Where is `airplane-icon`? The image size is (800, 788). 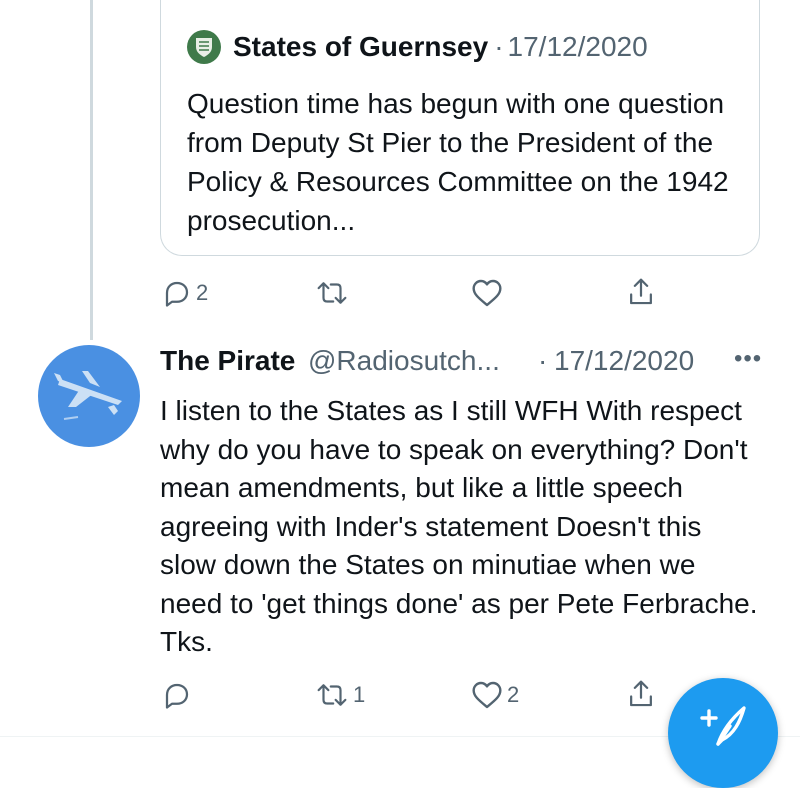
airplane-icon is located at coordinates (88, 395).